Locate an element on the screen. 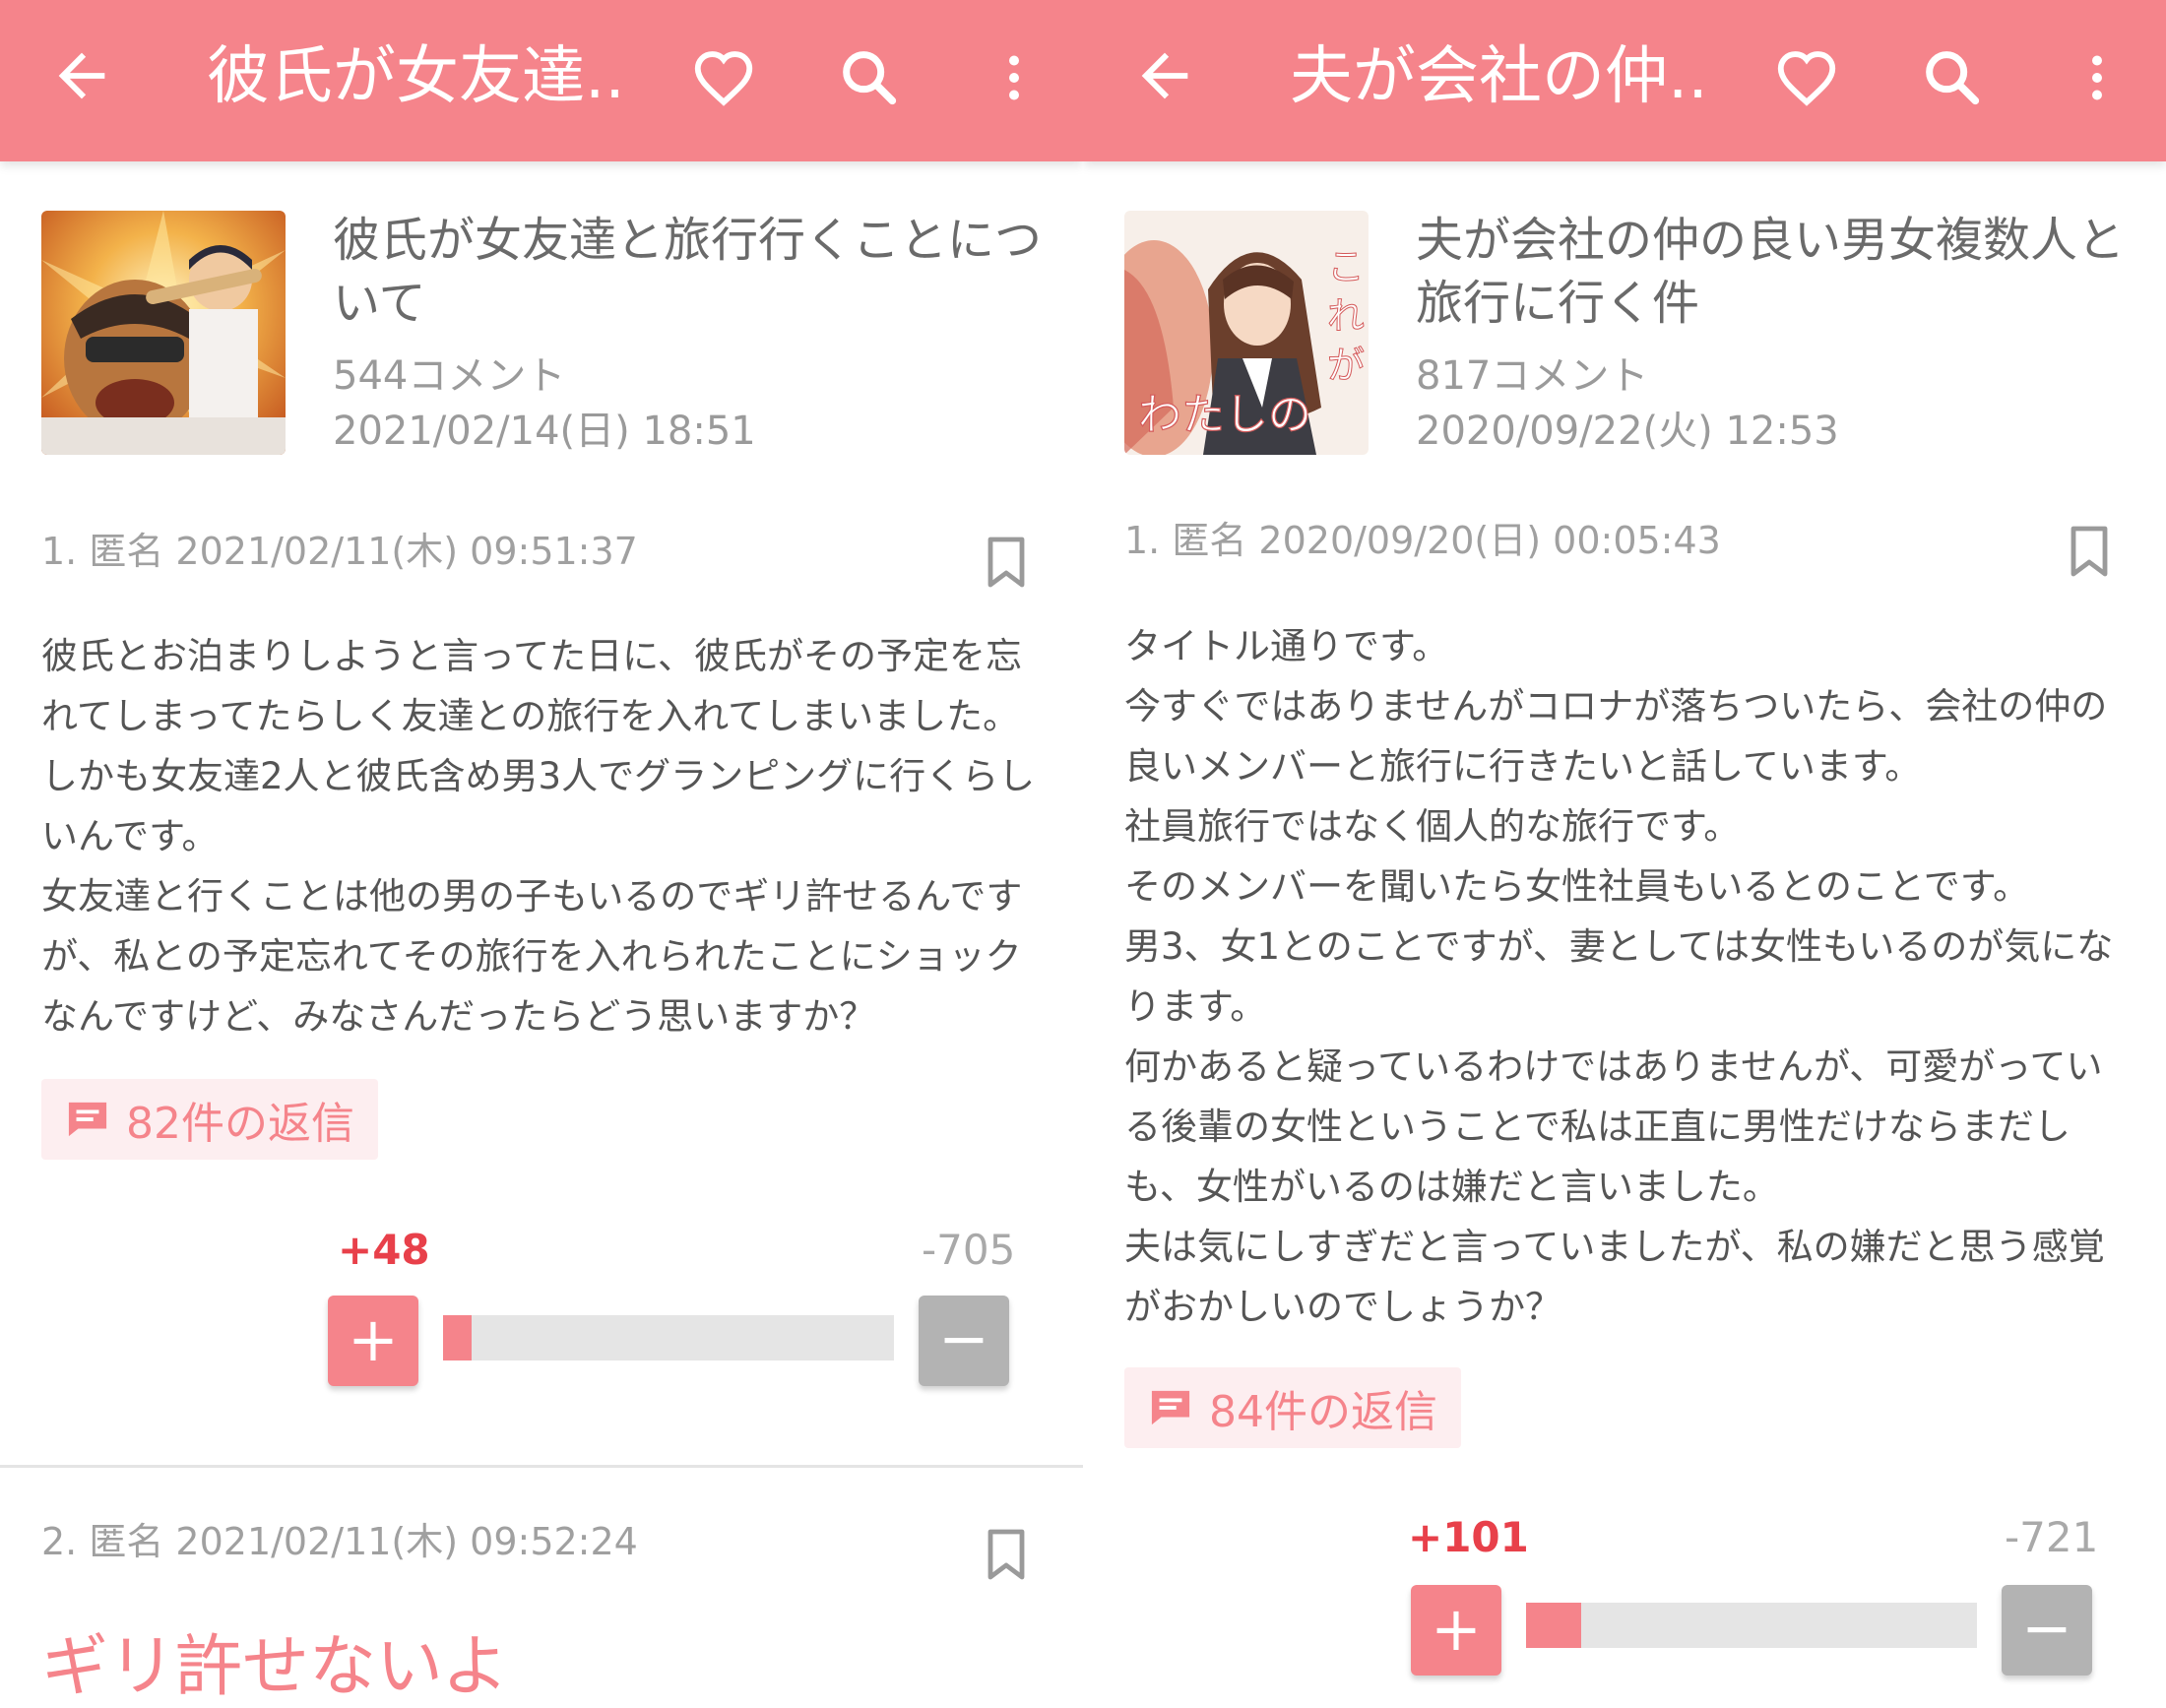 The image size is (2166, 1708). post-body-line: 良いメンバーと旅行に行きたいと話しています。 is located at coordinates (1523, 766).